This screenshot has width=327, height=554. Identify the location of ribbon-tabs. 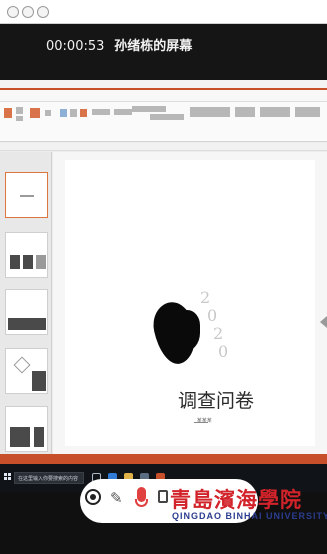
(163, 96).